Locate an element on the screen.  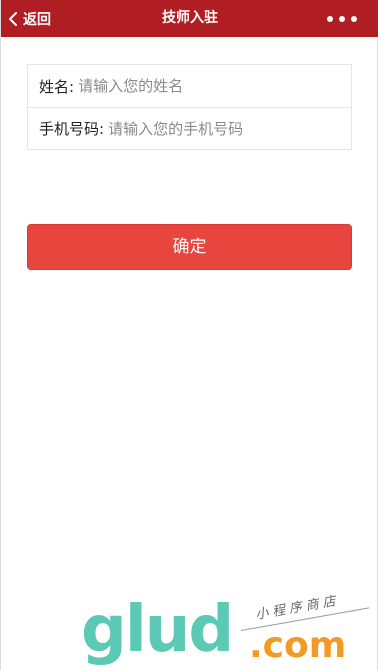
phone-row: 手机号码: is located at coordinates (189, 128).